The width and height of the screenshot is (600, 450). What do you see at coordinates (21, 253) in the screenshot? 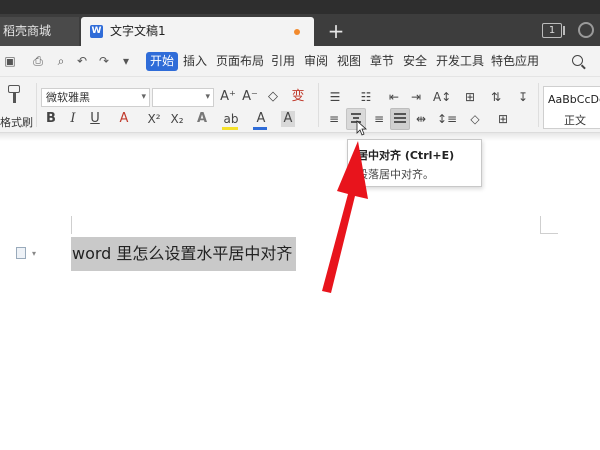
I see `paragraph-layout-icon` at bounding box center [21, 253].